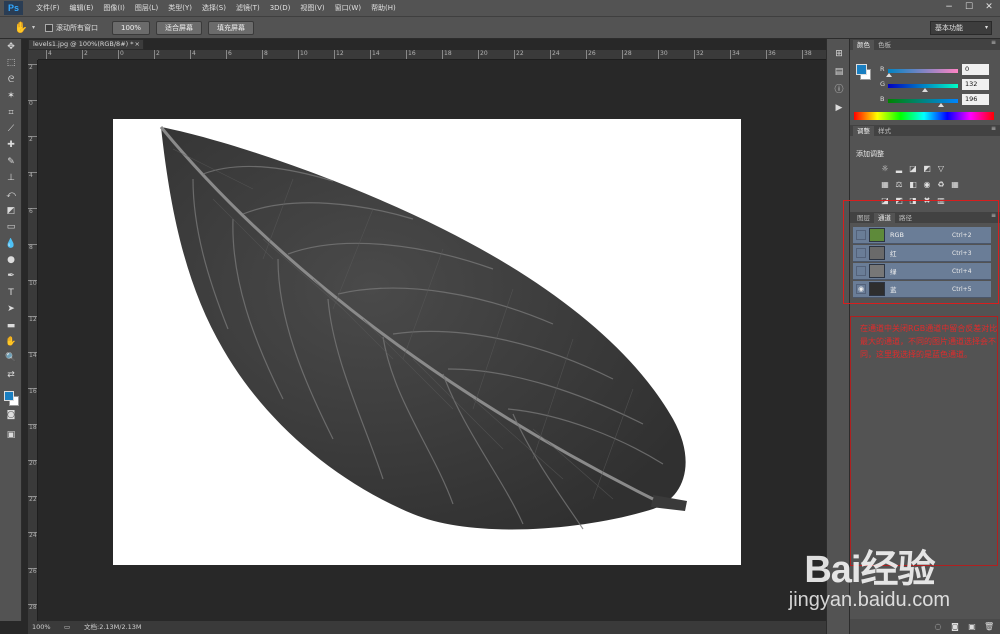 The height and width of the screenshot is (634, 1000). Describe the element at coordinates (32, 283) in the screenshot. I see `ruler-tick-label: 10` at that location.